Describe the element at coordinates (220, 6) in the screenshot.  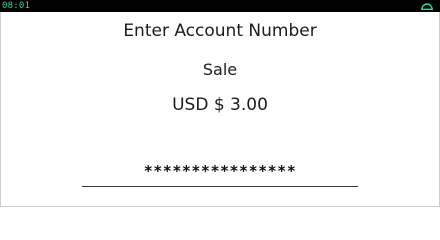
I see `status-bar: 08:01` at that location.